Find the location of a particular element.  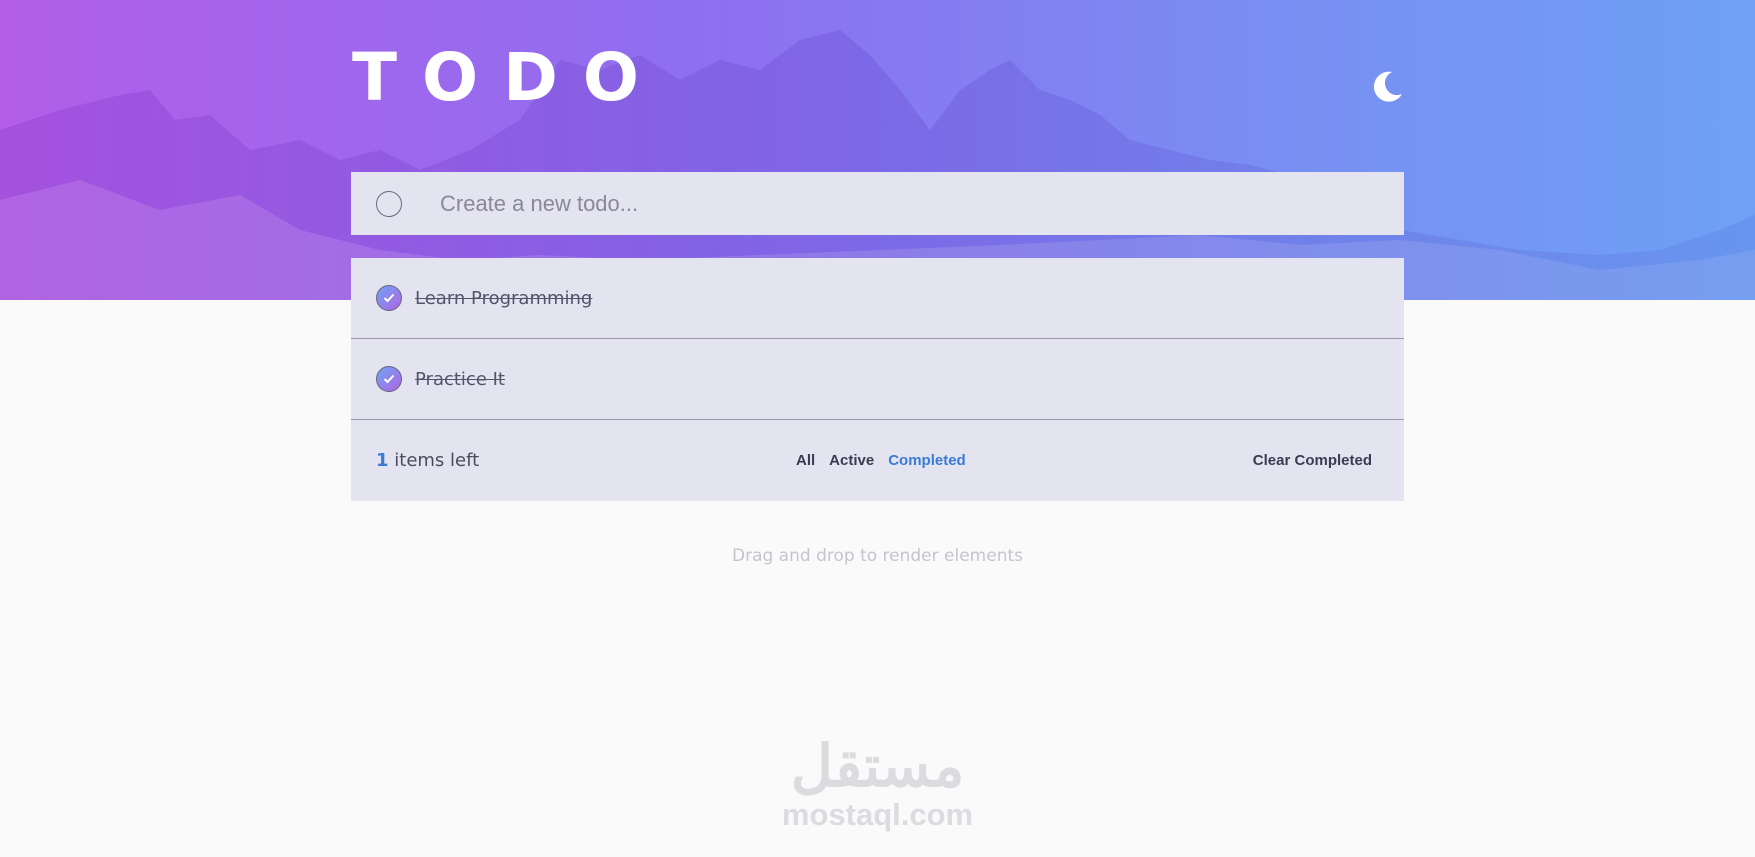

moon-icon is located at coordinates (1387, 86).